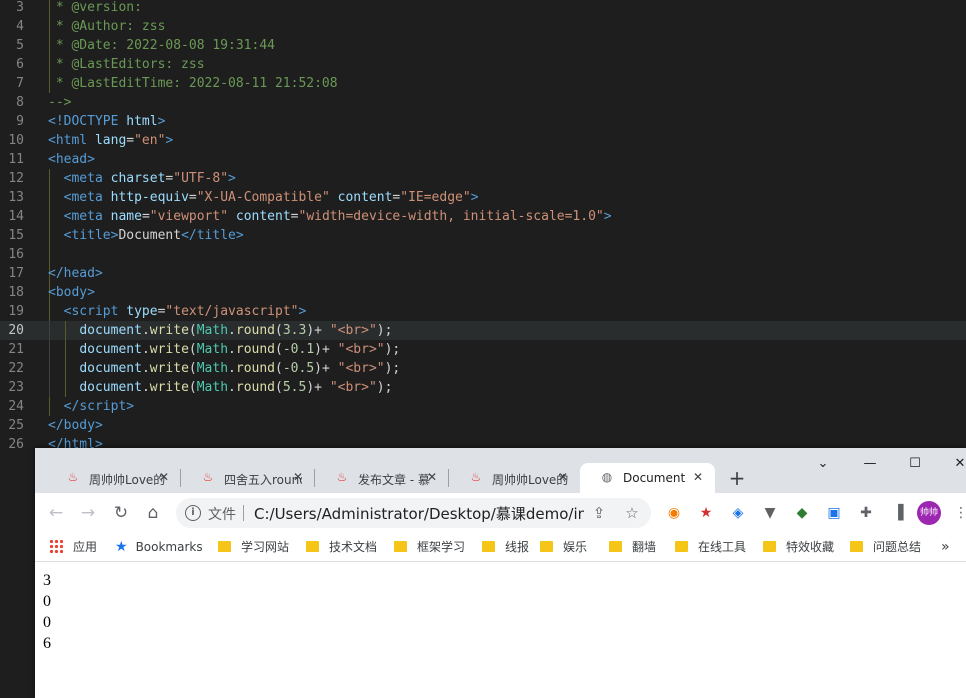 This screenshot has height=698, width=966. What do you see at coordinates (607, 477) in the screenshot?
I see `globe-icon: ◍` at bounding box center [607, 477].